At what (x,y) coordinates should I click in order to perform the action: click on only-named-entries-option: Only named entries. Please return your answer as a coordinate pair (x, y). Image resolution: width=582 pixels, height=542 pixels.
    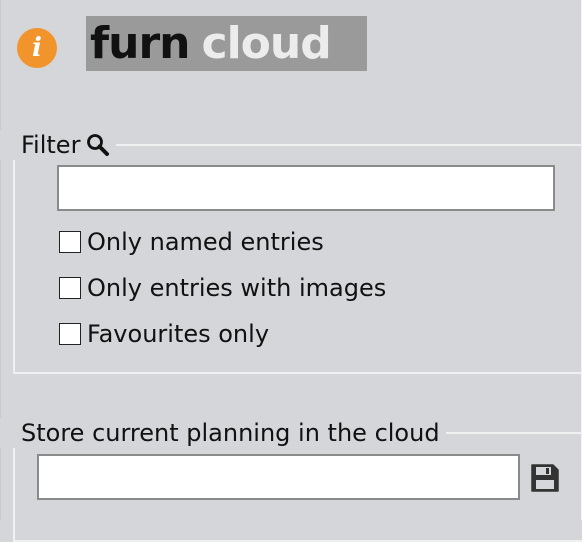
    Looking at the image, I should click on (191, 242).